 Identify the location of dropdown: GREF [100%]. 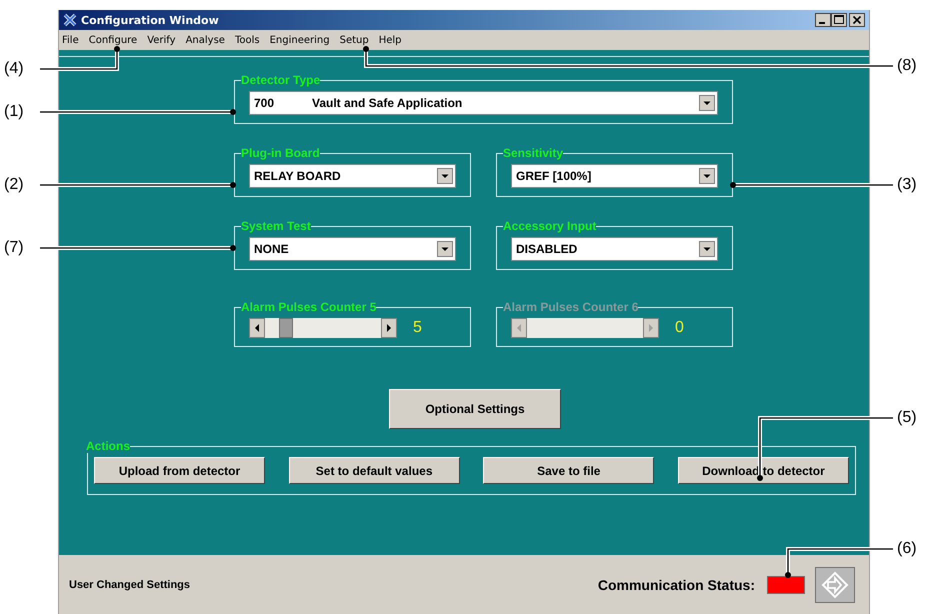
(614, 176).